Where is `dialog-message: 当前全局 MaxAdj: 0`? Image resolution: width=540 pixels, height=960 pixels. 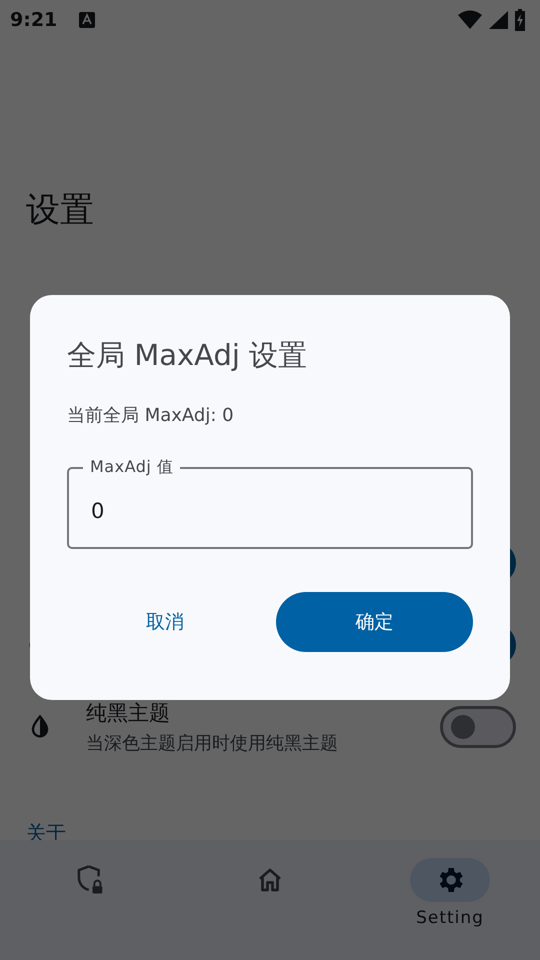 dialog-message: 当前全局 MaxAdj: 0 is located at coordinates (150, 415).